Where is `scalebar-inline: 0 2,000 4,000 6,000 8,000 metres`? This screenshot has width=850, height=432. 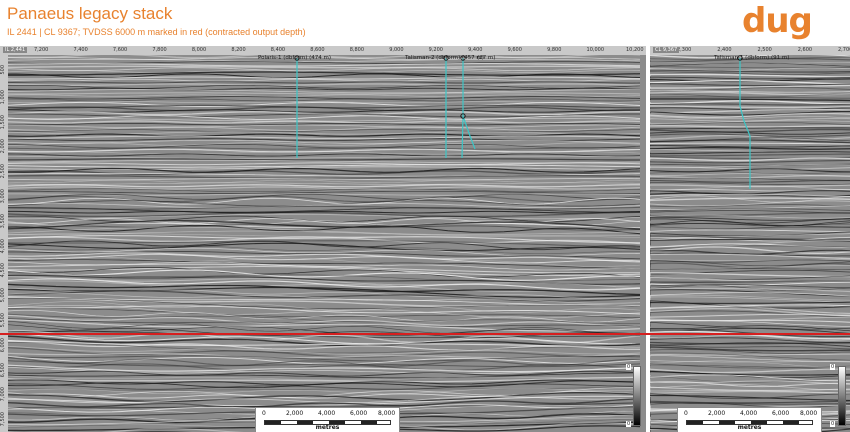 scalebar-inline: 0 2,000 4,000 6,000 8,000 metres is located at coordinates (327, 419).